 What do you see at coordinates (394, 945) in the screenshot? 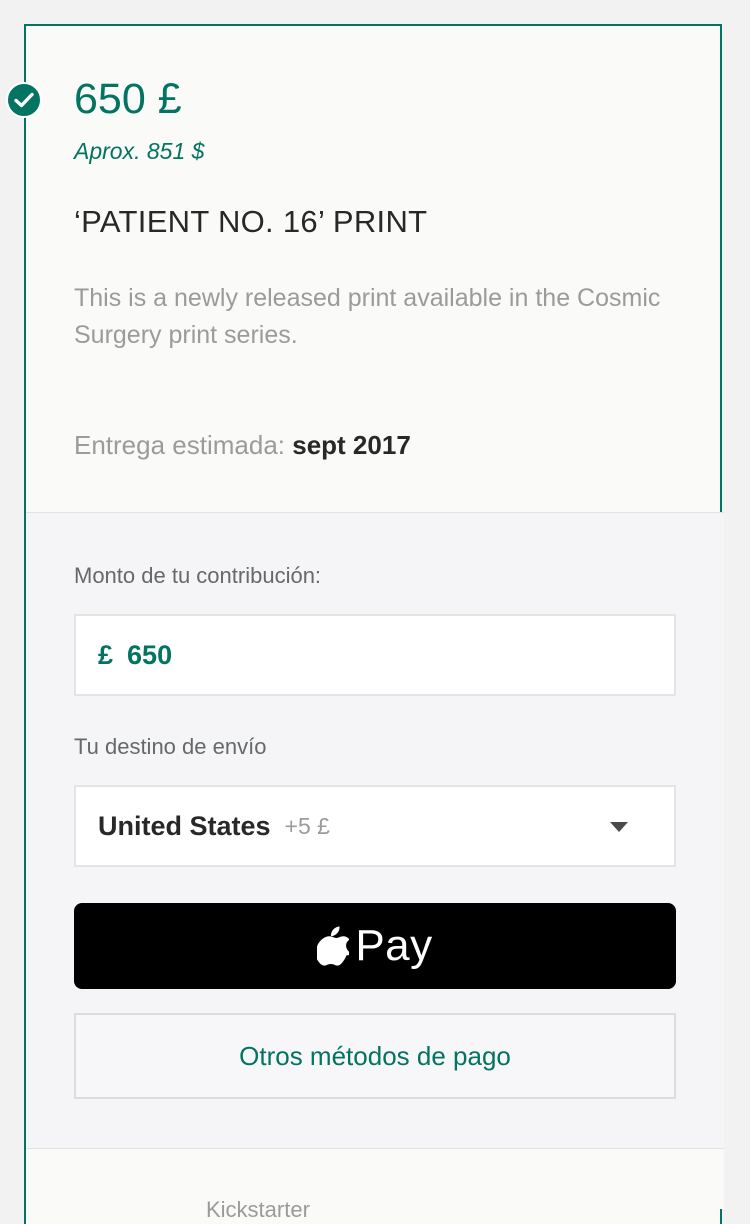
I see `apple-pay-label: Pay` at bounding box center [394, 945].